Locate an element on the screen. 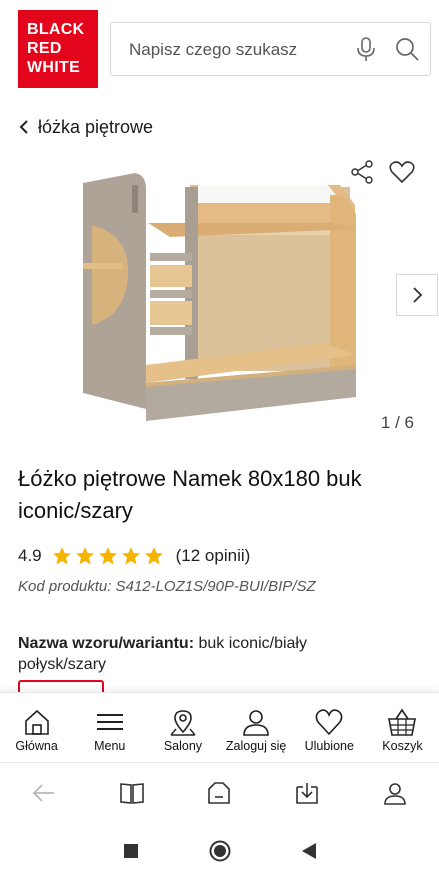 The width and height of the screenshot is (439, 880). nav-item-home: Główna is located at coordinates (36, 727).